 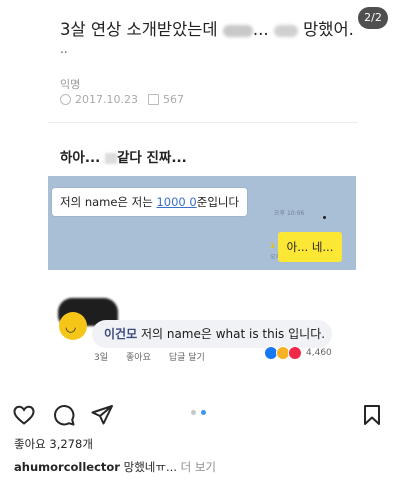 I want to click on title-dots: .., so click(x=64, y=49).